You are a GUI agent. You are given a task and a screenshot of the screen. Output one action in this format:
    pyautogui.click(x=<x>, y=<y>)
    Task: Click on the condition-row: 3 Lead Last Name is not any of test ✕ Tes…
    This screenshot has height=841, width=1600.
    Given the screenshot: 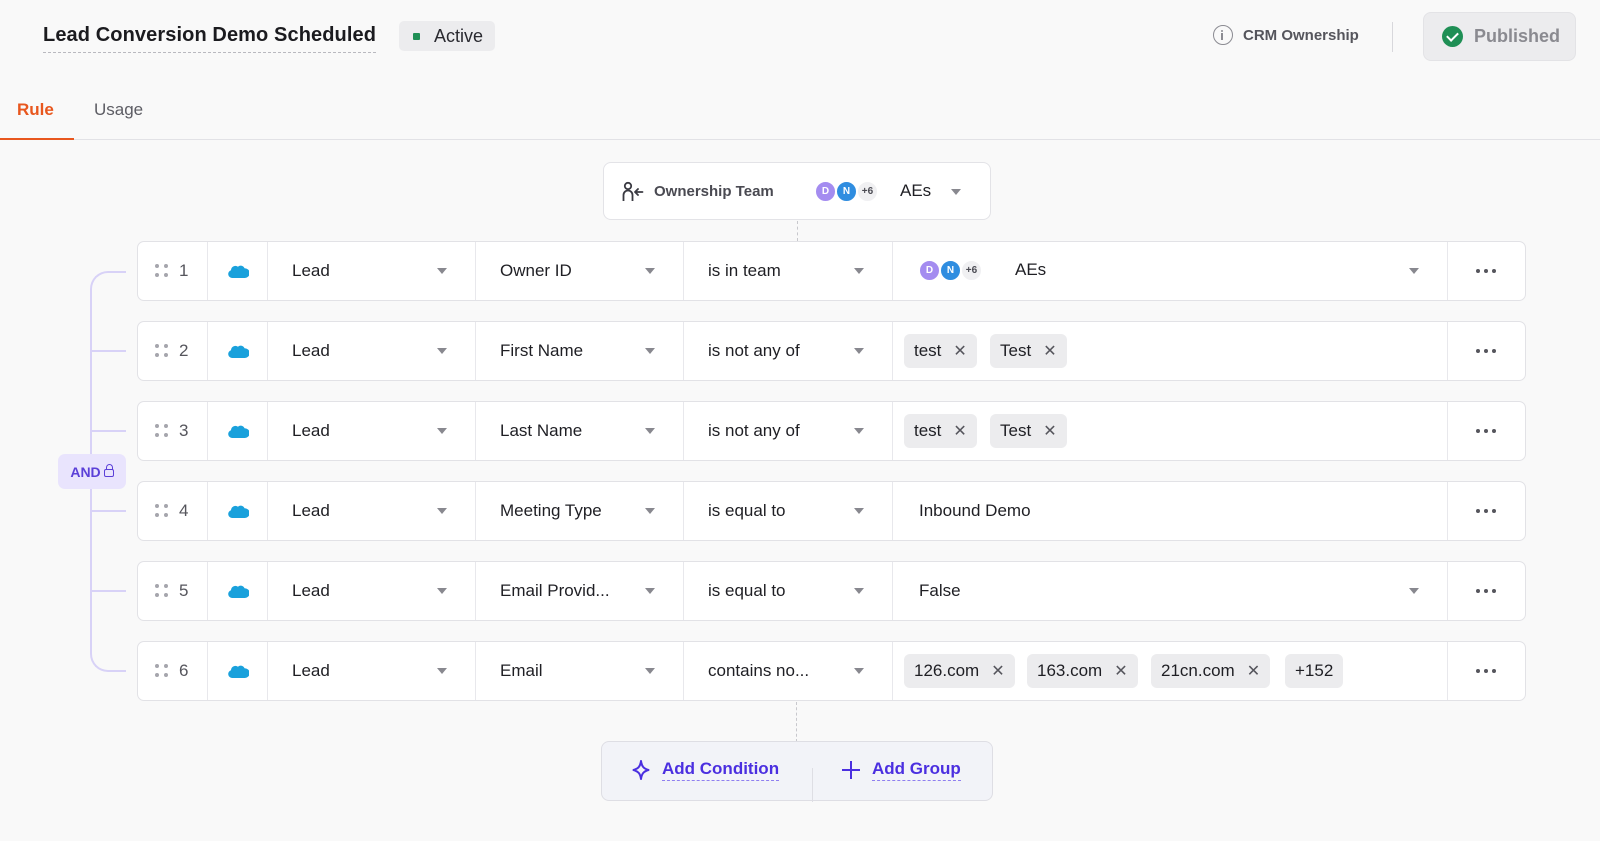 What is the action you would take?
    pyautogui.click(x=831, y=431)
    